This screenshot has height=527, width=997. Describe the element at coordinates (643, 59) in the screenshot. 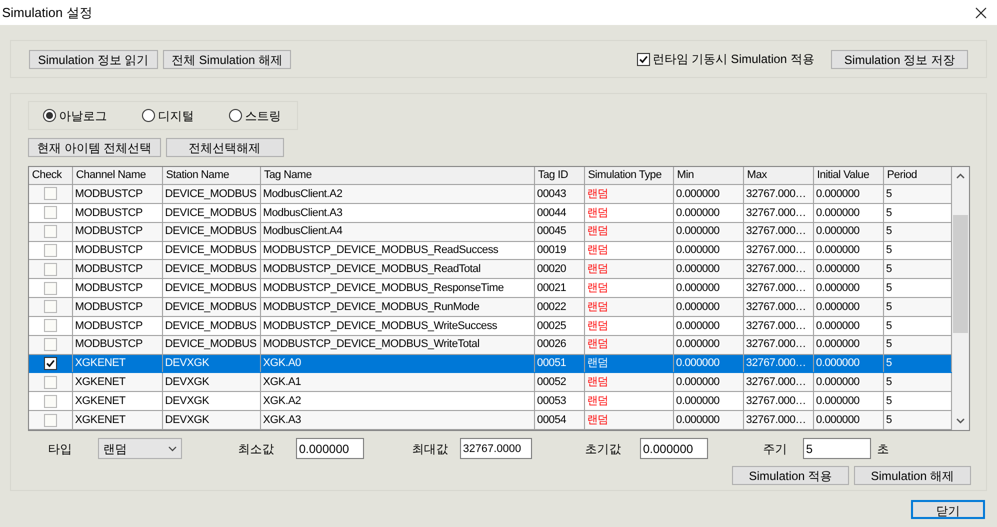

I see `checkbox` at that location.